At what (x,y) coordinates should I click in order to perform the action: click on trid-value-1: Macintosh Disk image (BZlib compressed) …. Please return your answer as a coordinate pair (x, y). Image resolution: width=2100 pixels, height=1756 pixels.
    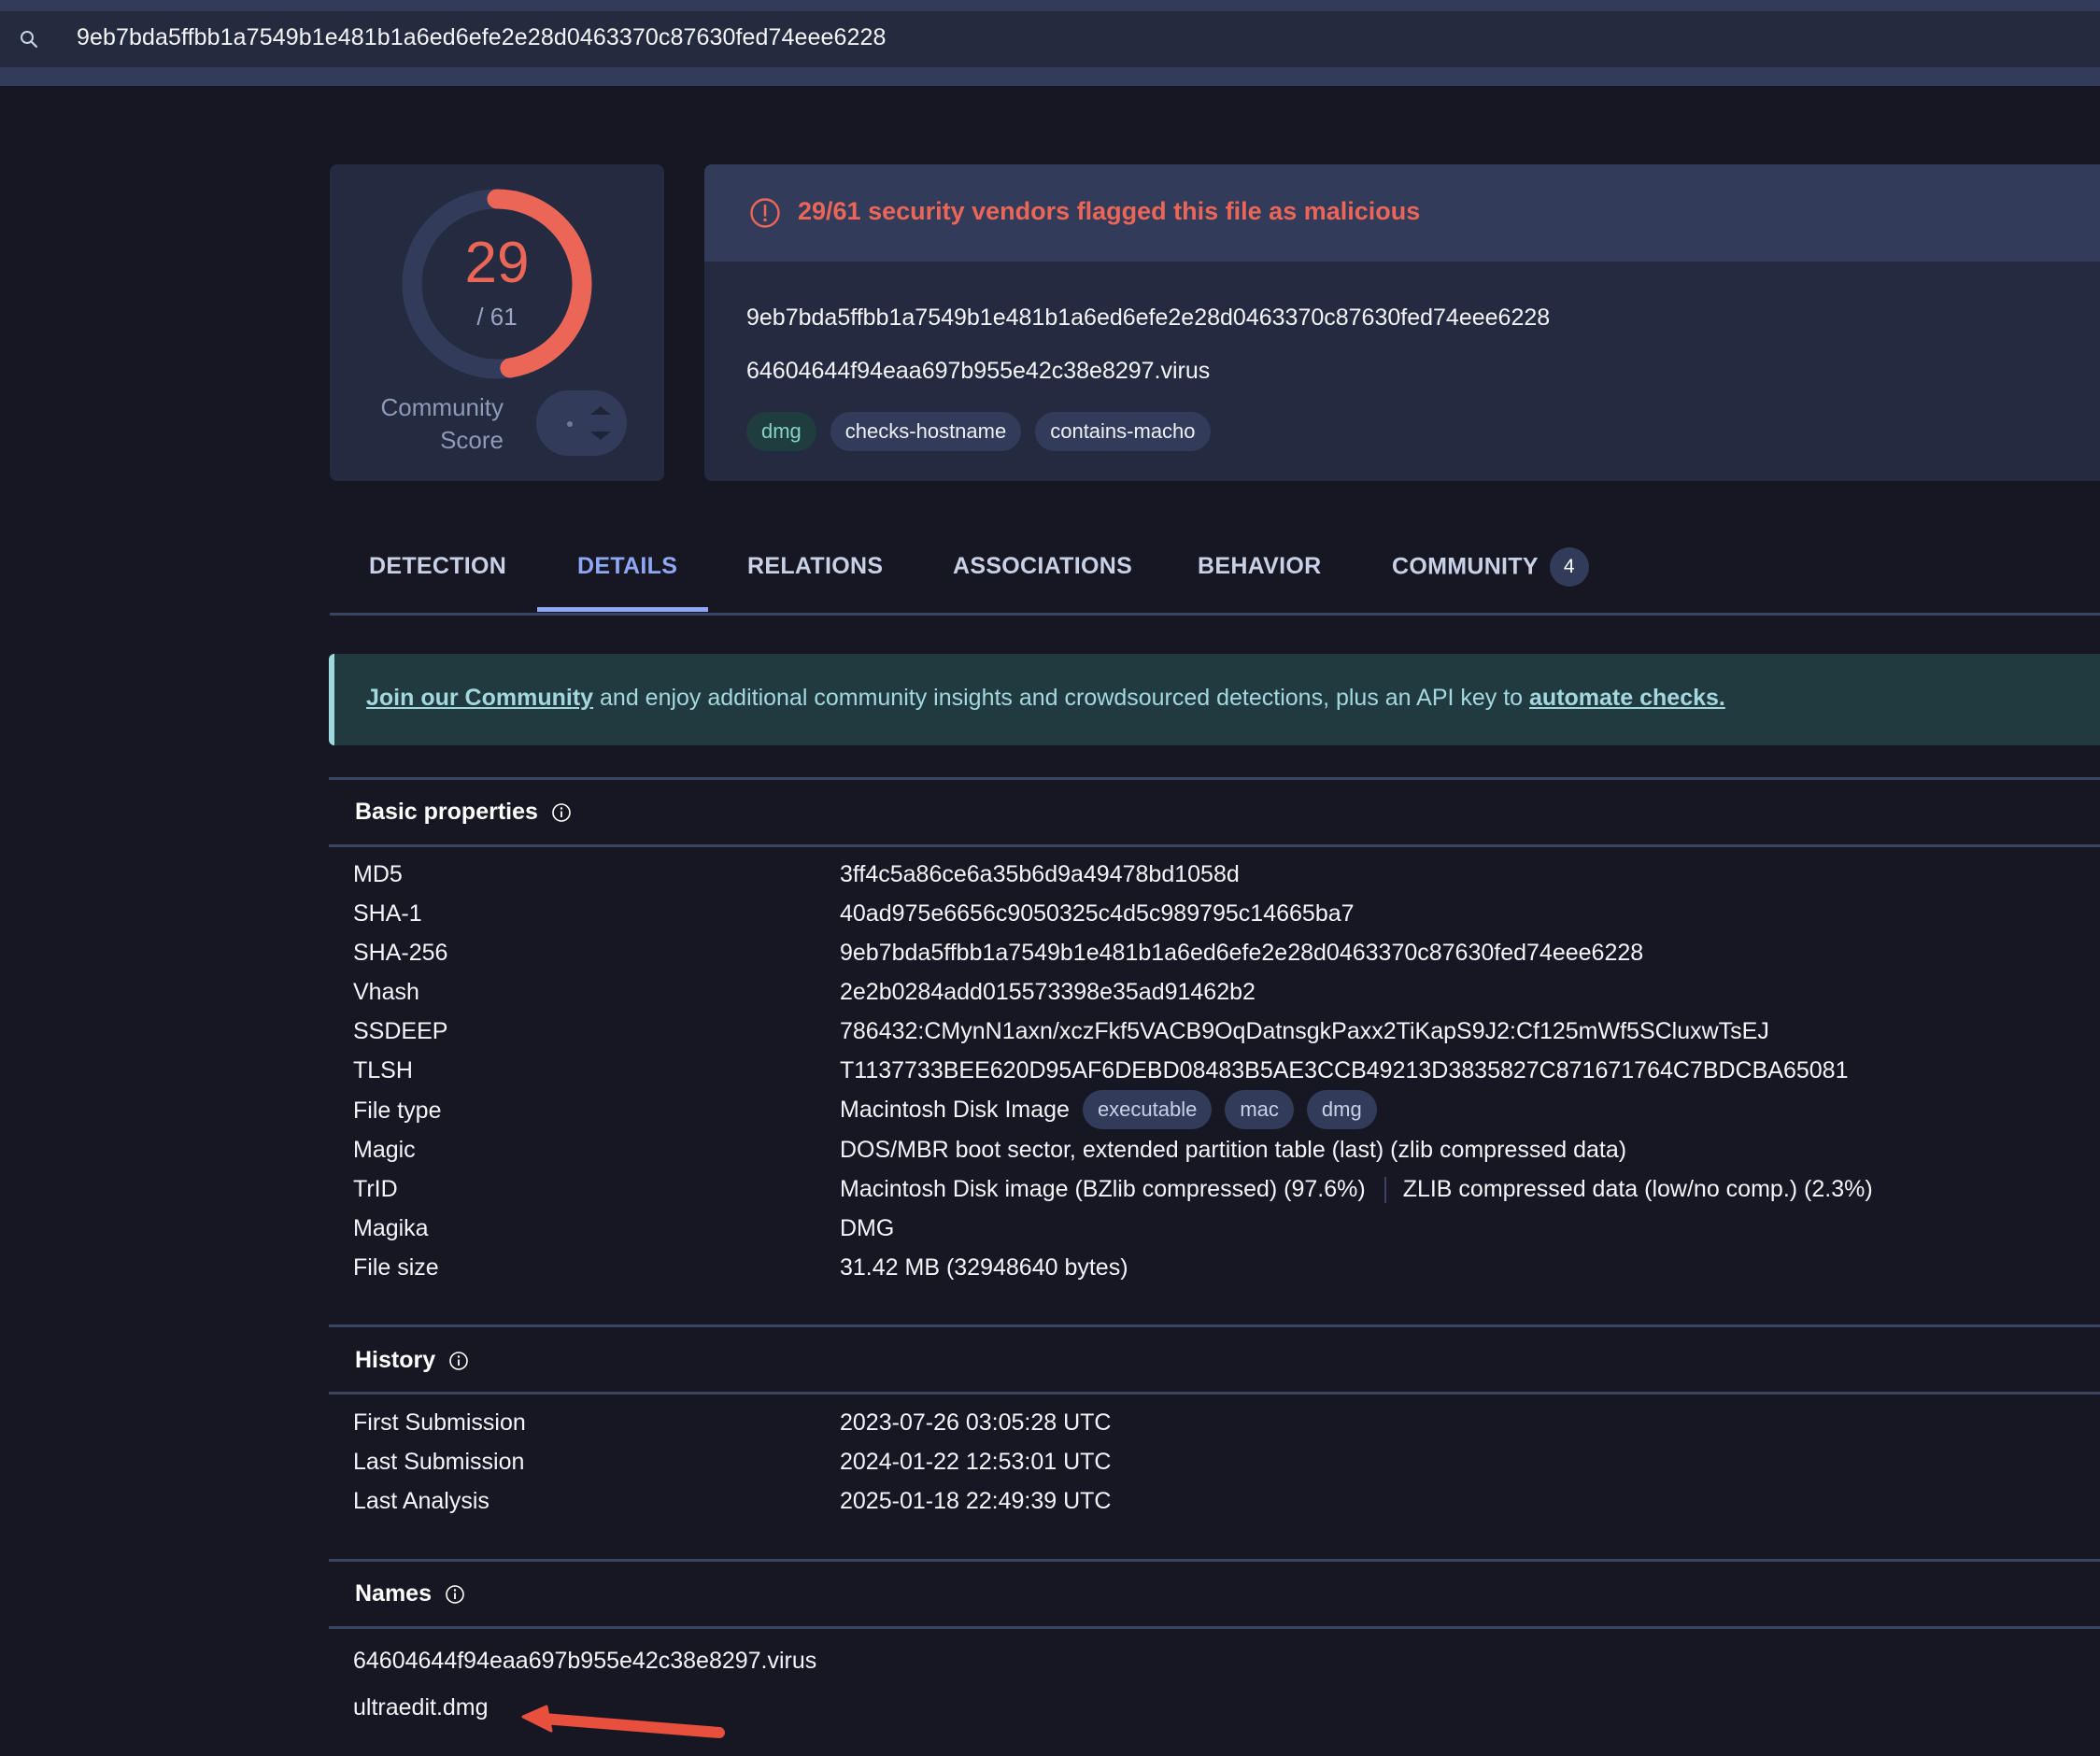
    Looking at the image, I should click on (1103, 1189).